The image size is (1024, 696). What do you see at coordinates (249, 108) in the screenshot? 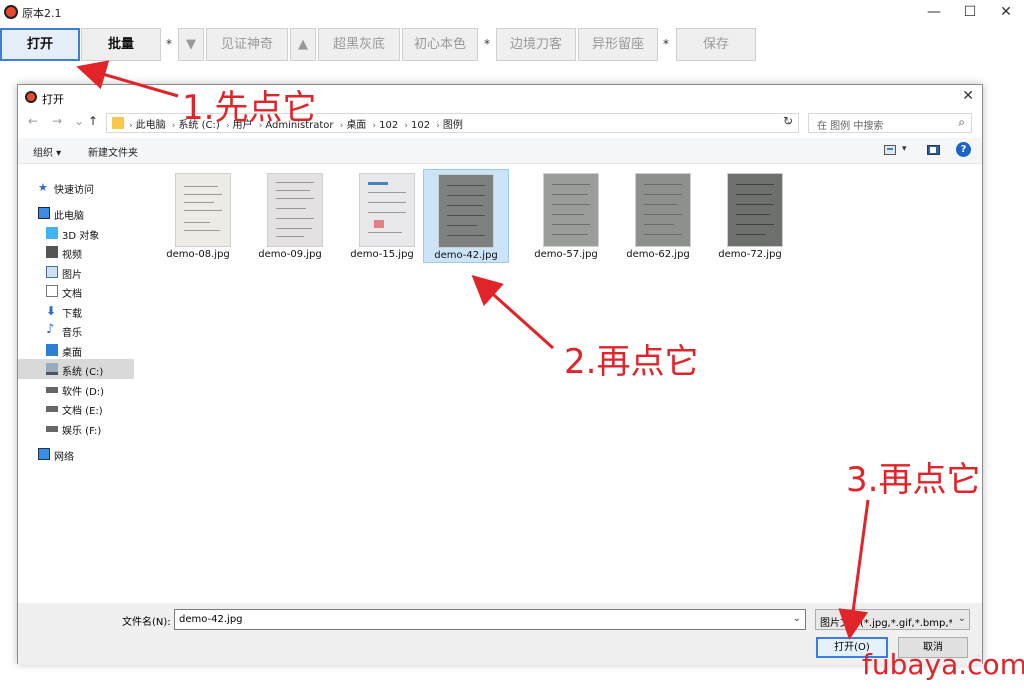
I see `annotation-step-1: 1.先点它` at bounding box center [249, 108].